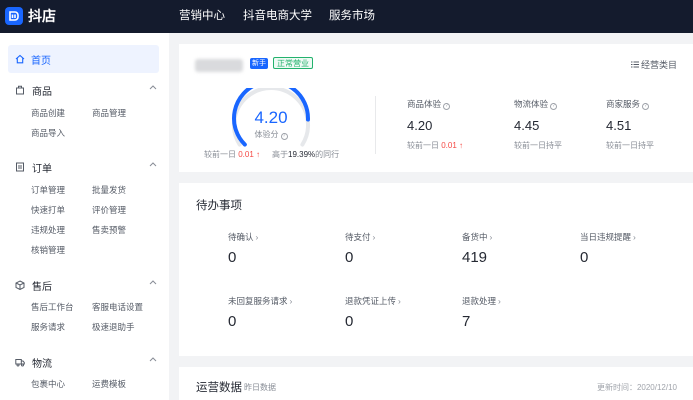  I want to click on experience-score-label: 体验分?, so click(271, 134).